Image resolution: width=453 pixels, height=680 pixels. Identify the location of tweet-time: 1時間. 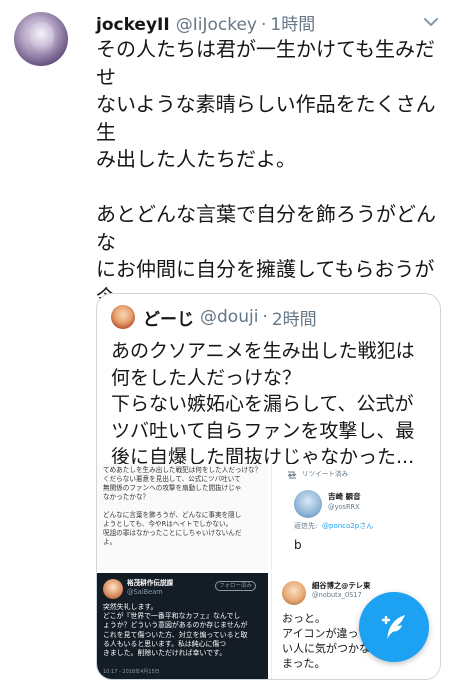
(292, 22).